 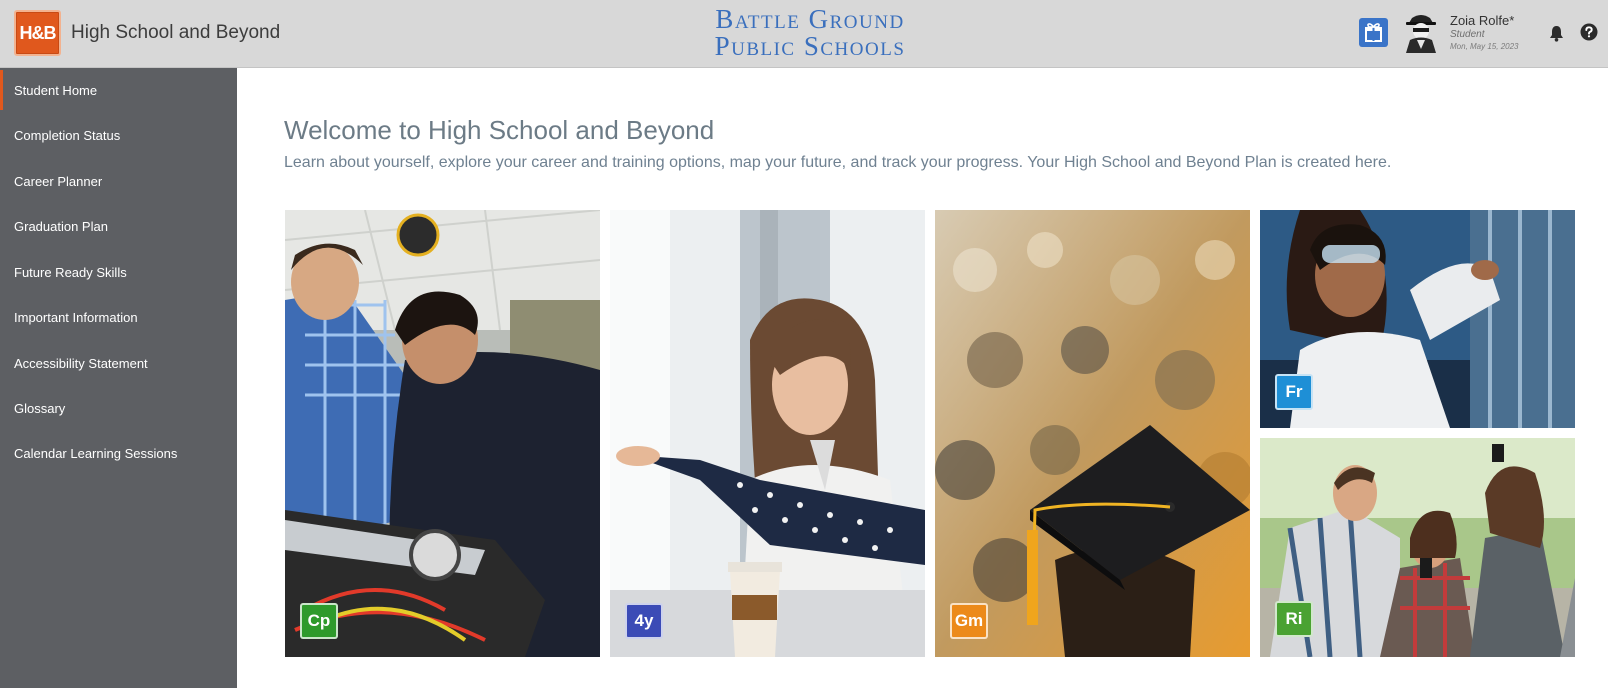 I want to click on robotics-students-image, so click(x=442, y=433).